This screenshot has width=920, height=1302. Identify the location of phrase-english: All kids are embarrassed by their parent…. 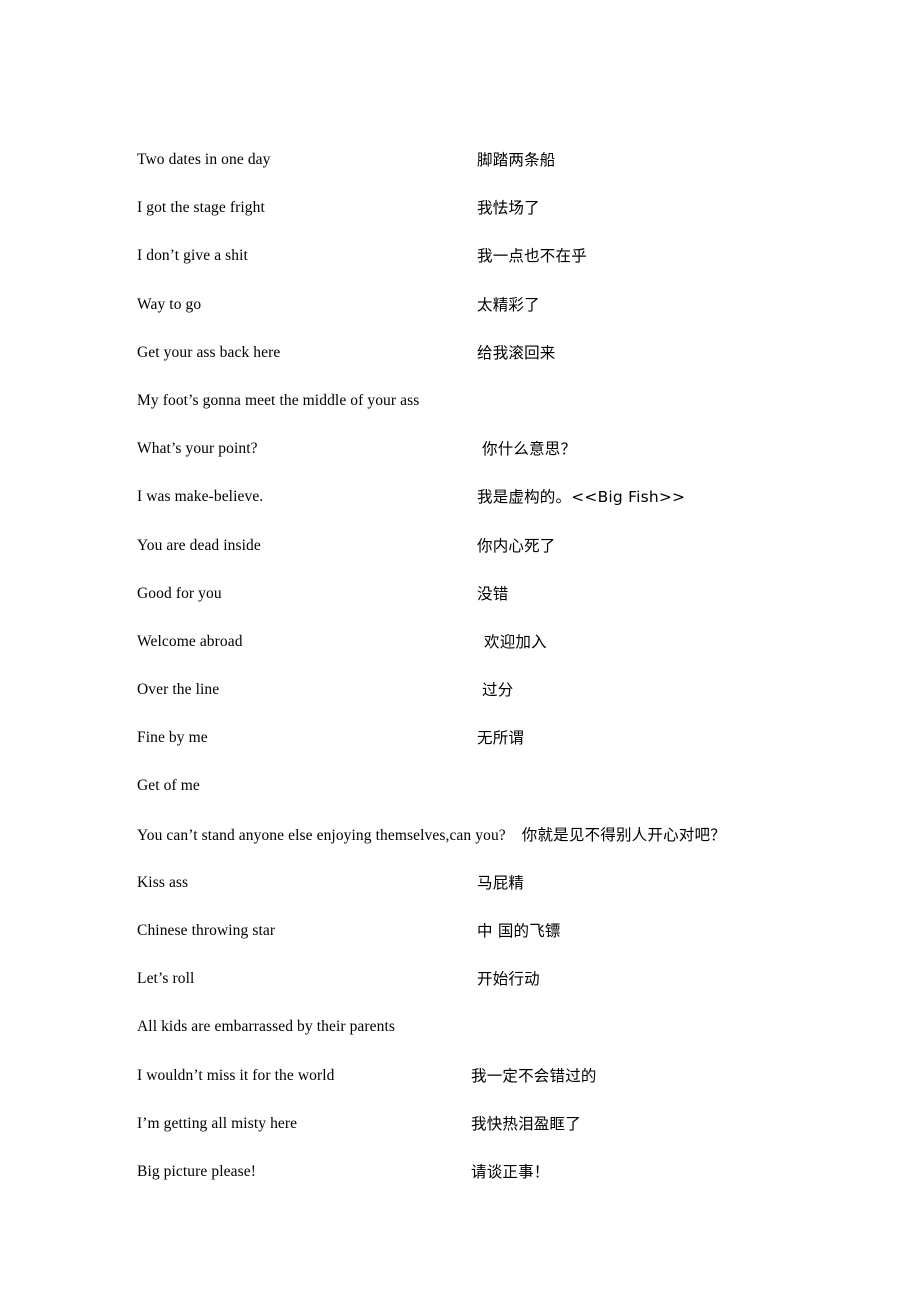
(266, 1027).